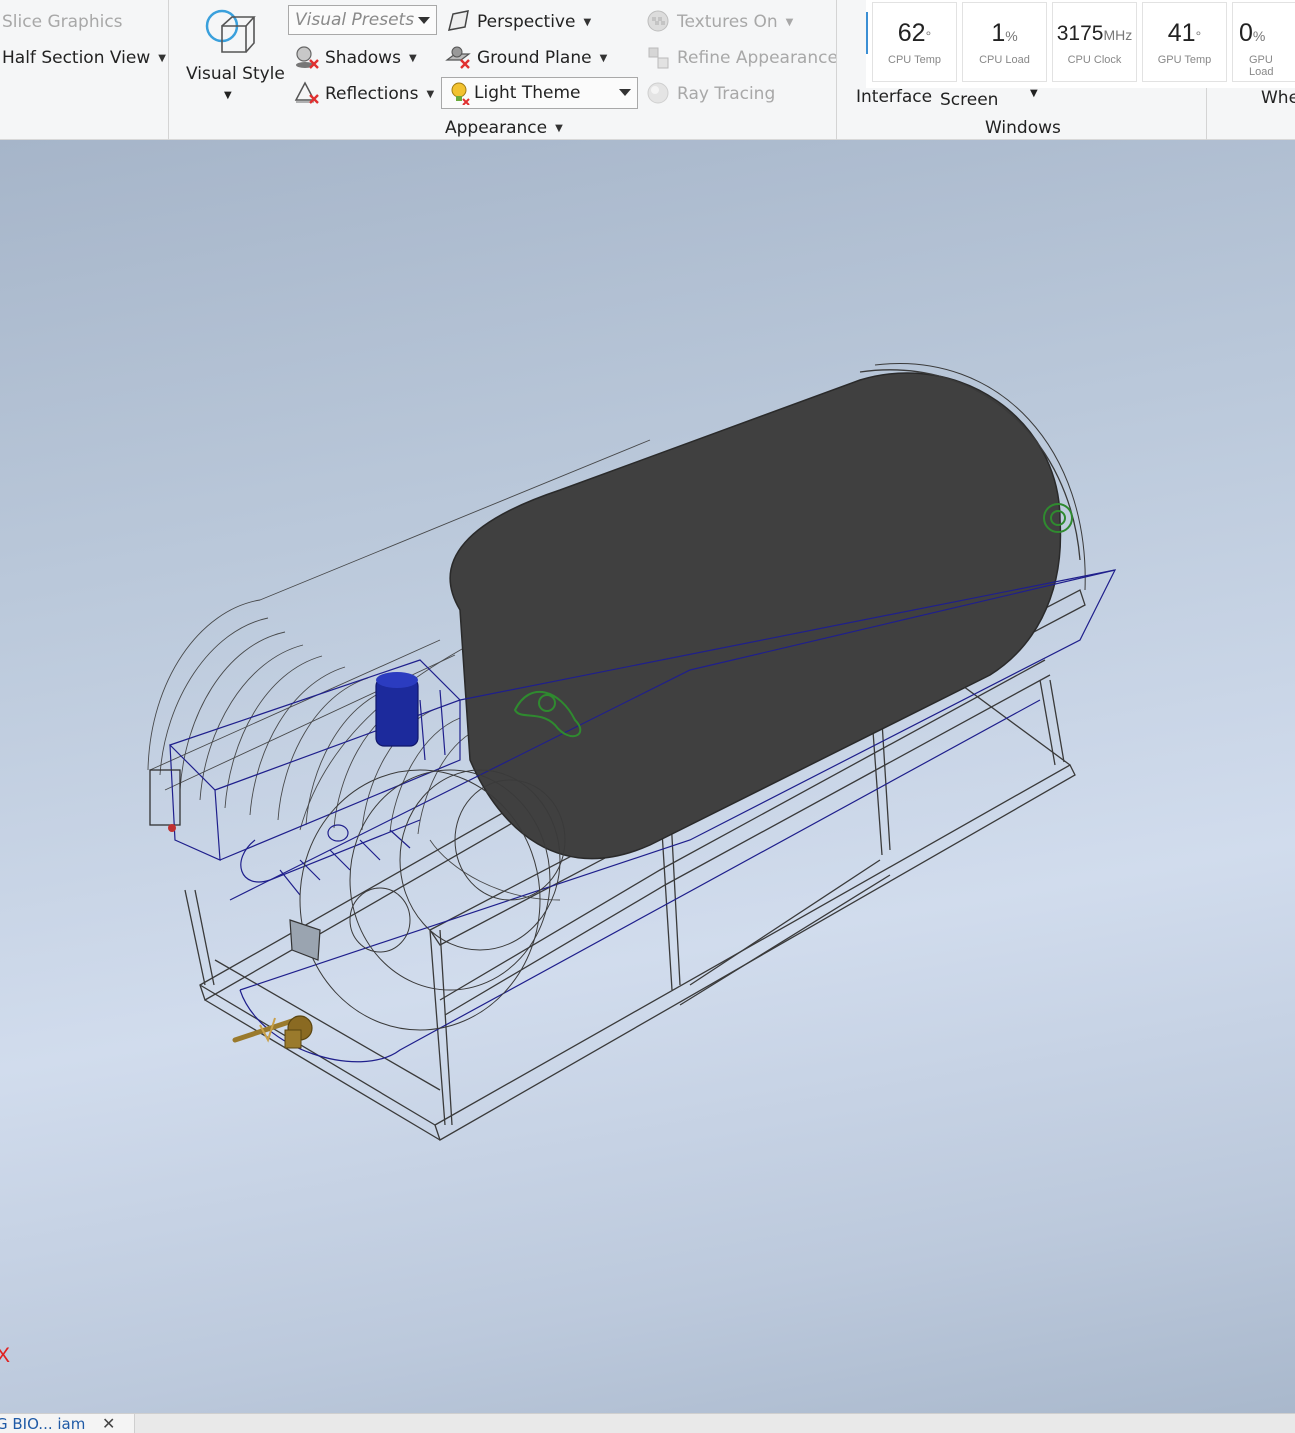 This screenshot has height=1433, width=1295. I want to click on document-tab: G BIO... iam ✕, so click(67, 1423).